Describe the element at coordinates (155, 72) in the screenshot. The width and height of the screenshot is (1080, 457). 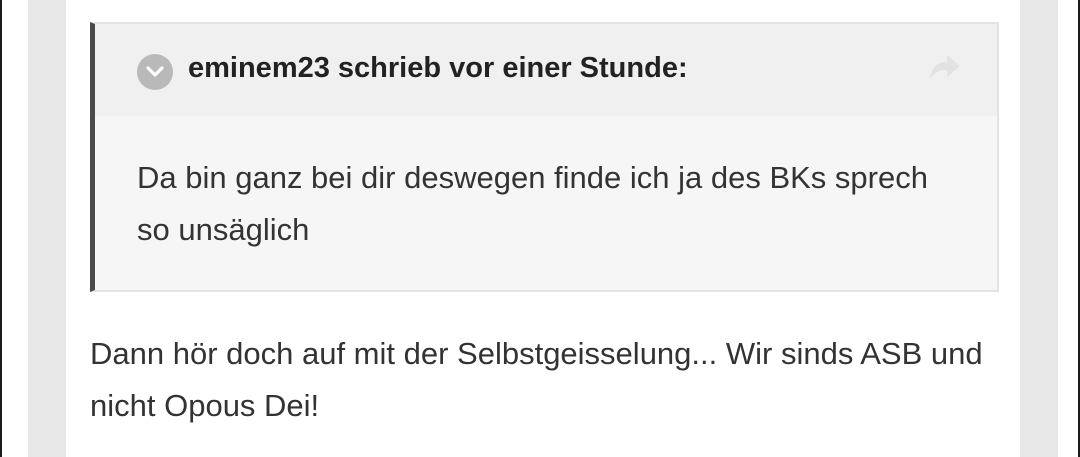
I see `chevron-down-icon` at that location.